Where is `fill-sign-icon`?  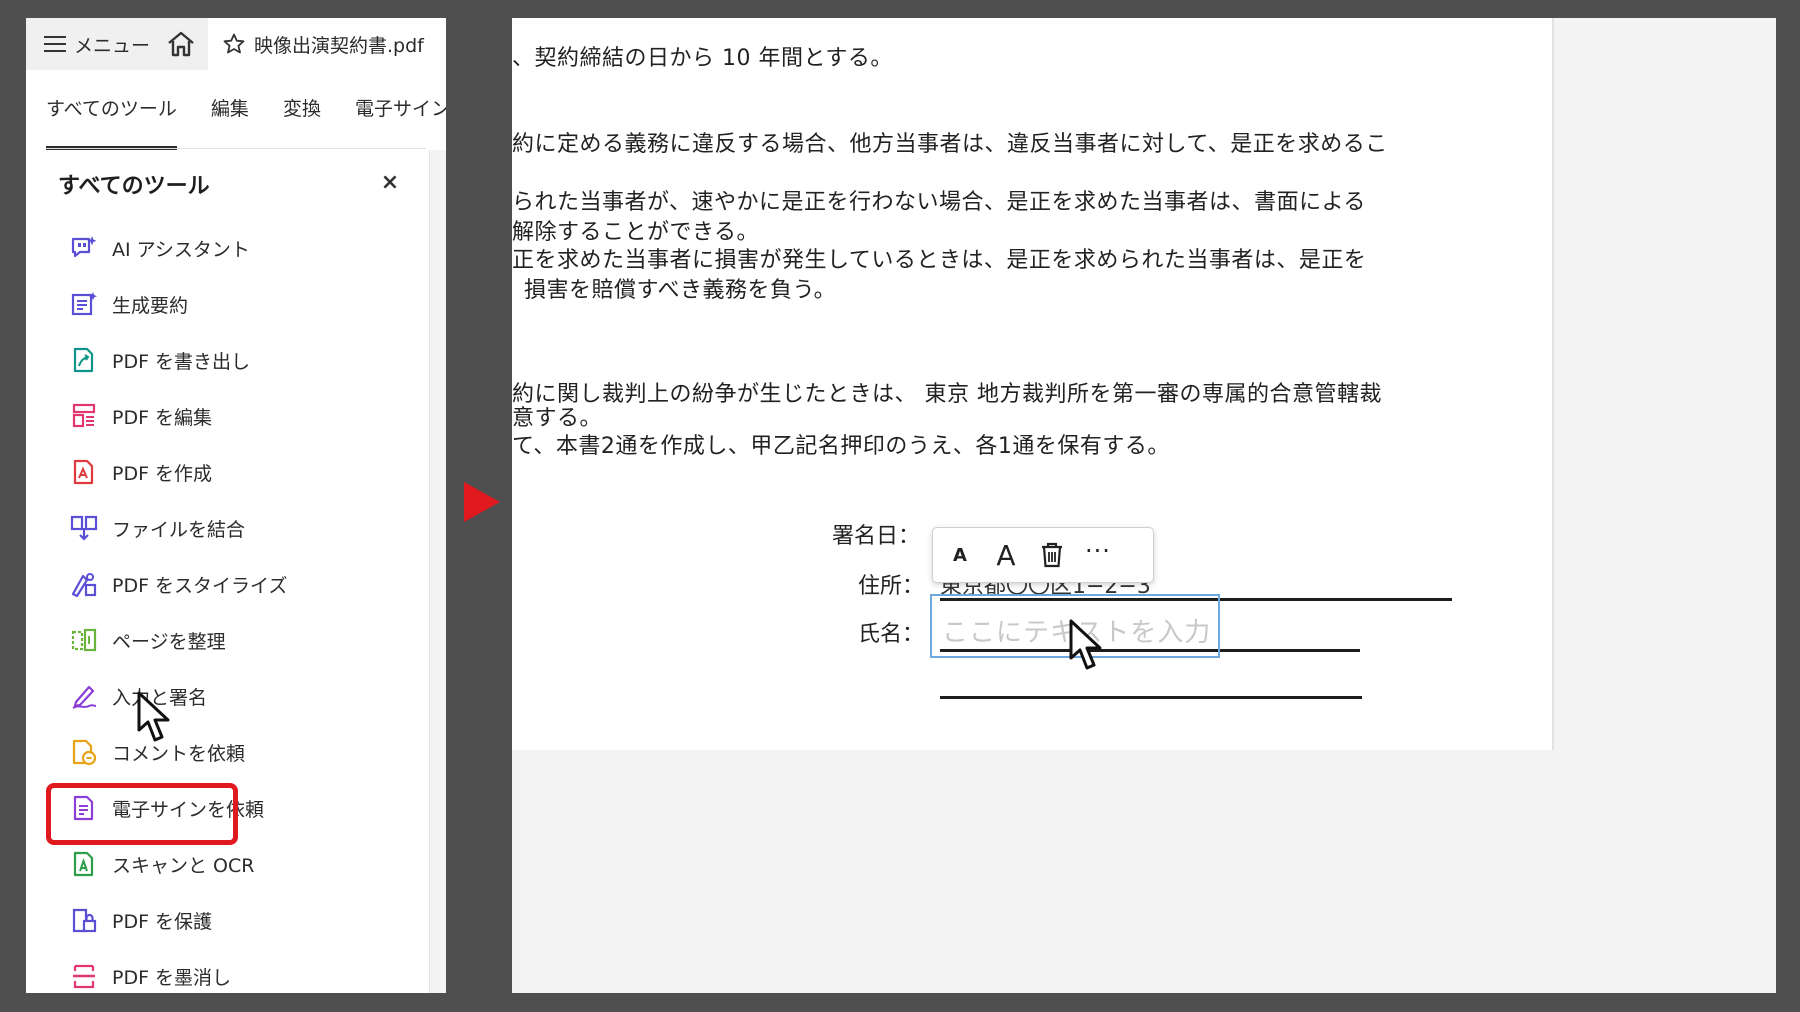
fill-sign-icon is located at coordinates (84, 697).